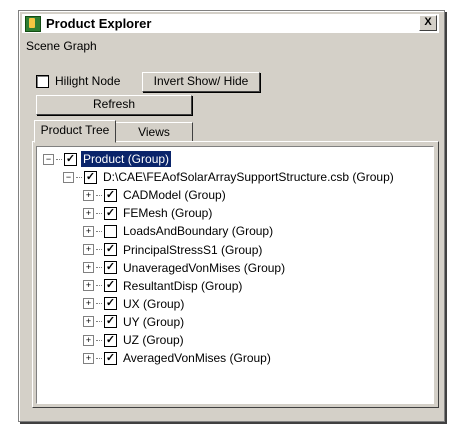  Describe the element at coordinates (182, 286) in the screenshot. I see `tree-node-label: ResultantDisp (Group)` at that location.